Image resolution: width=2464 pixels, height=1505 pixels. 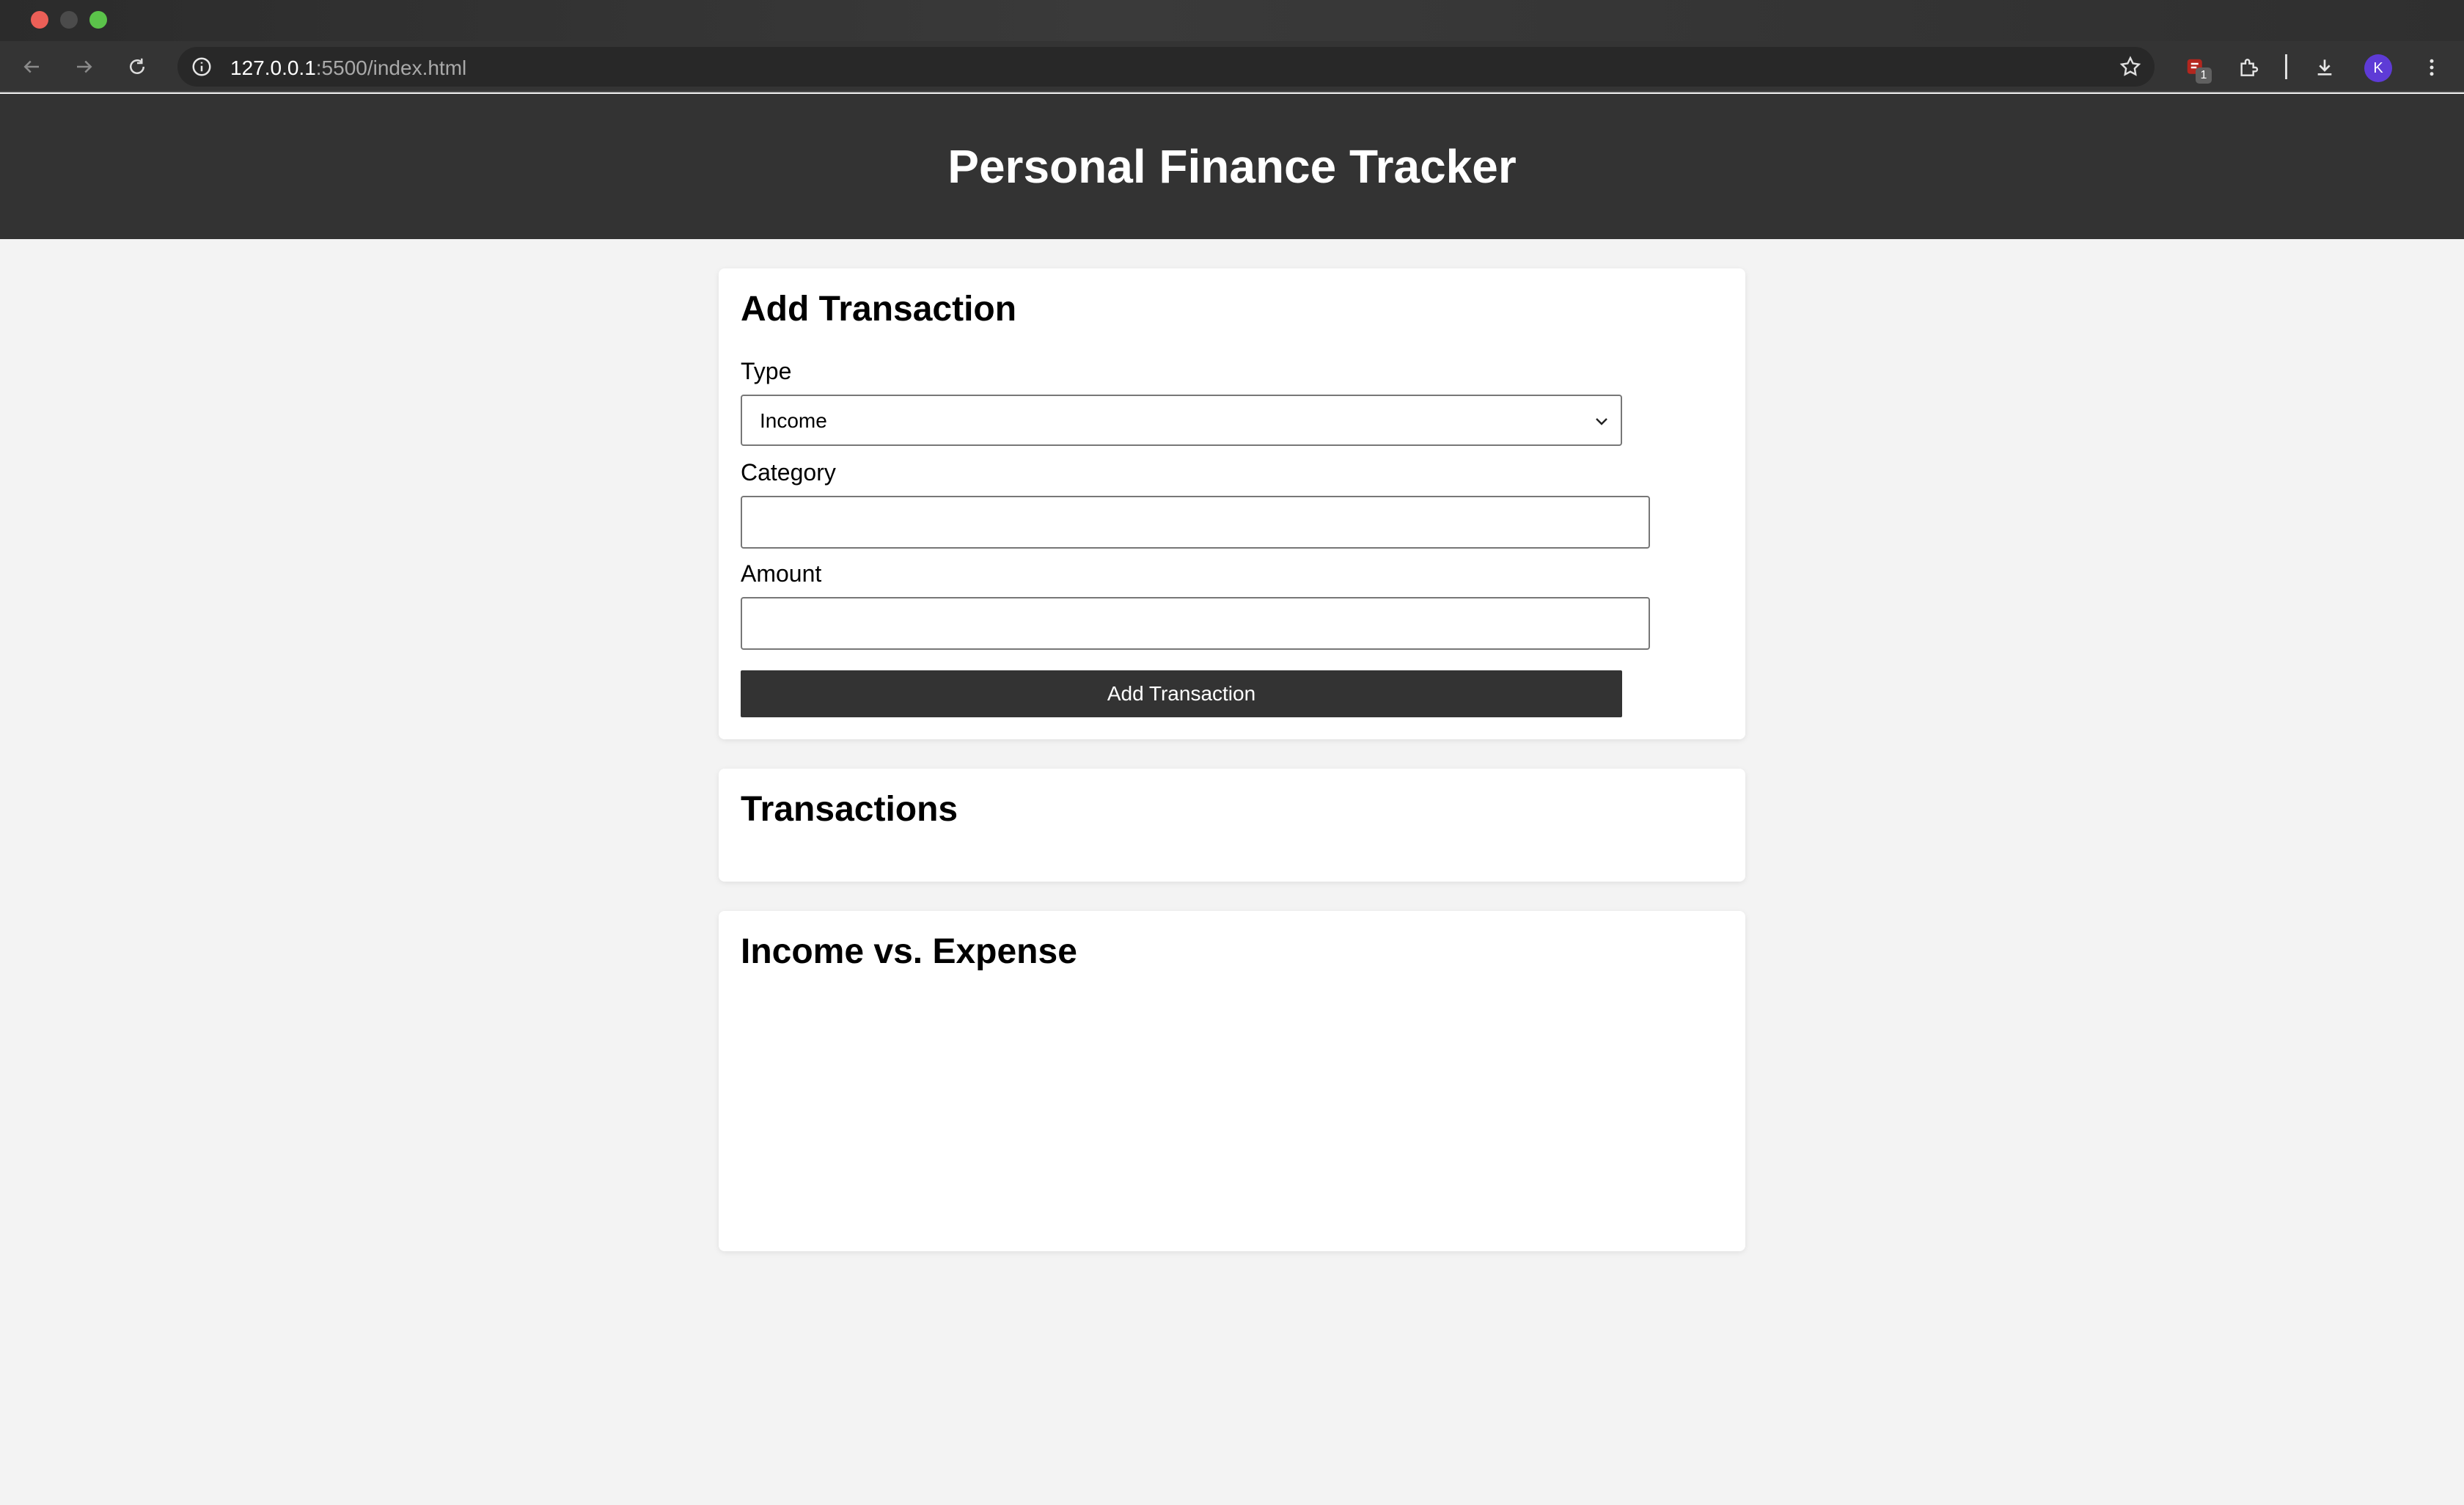 What do you see at coordinates (793, 420) in the screenshot?
I see `type-select-value: Income` at bounding box center [793, 420].